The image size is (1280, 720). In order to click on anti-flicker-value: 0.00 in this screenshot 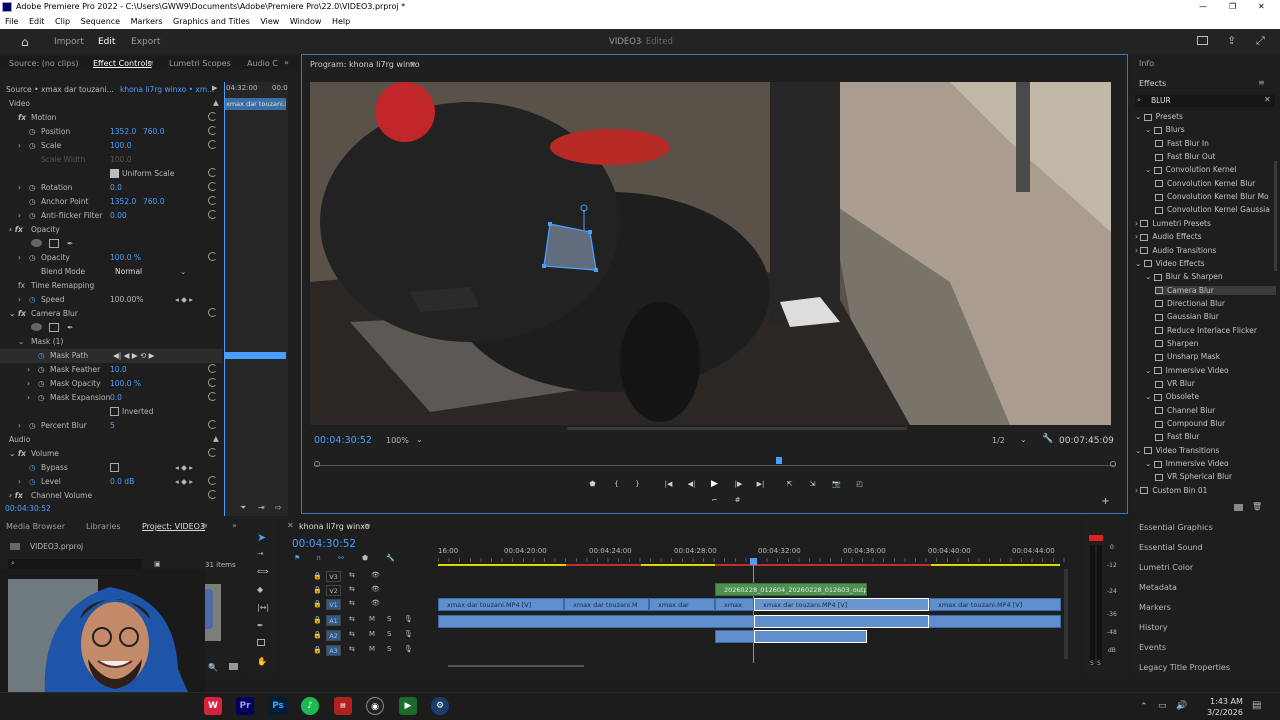, I will do `click(118, 215)`.